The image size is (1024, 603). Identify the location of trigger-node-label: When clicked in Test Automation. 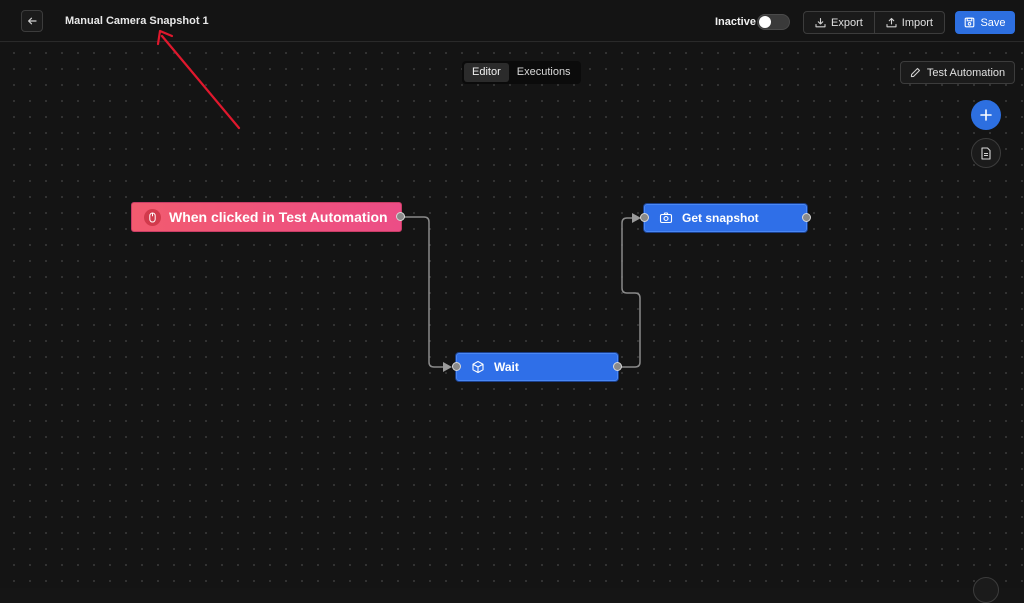
(278, 217).